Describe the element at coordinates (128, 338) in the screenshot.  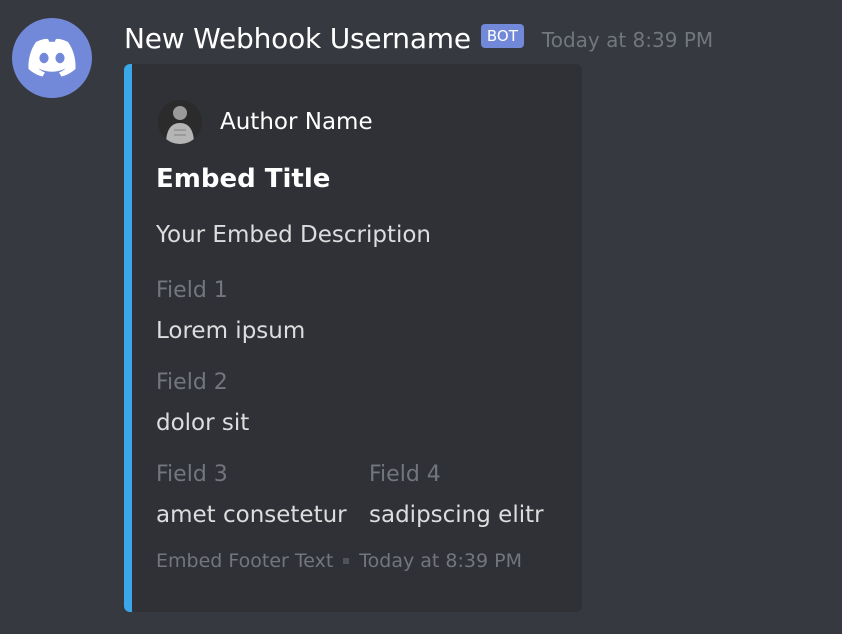
I see `embed-color-bar` at that location.